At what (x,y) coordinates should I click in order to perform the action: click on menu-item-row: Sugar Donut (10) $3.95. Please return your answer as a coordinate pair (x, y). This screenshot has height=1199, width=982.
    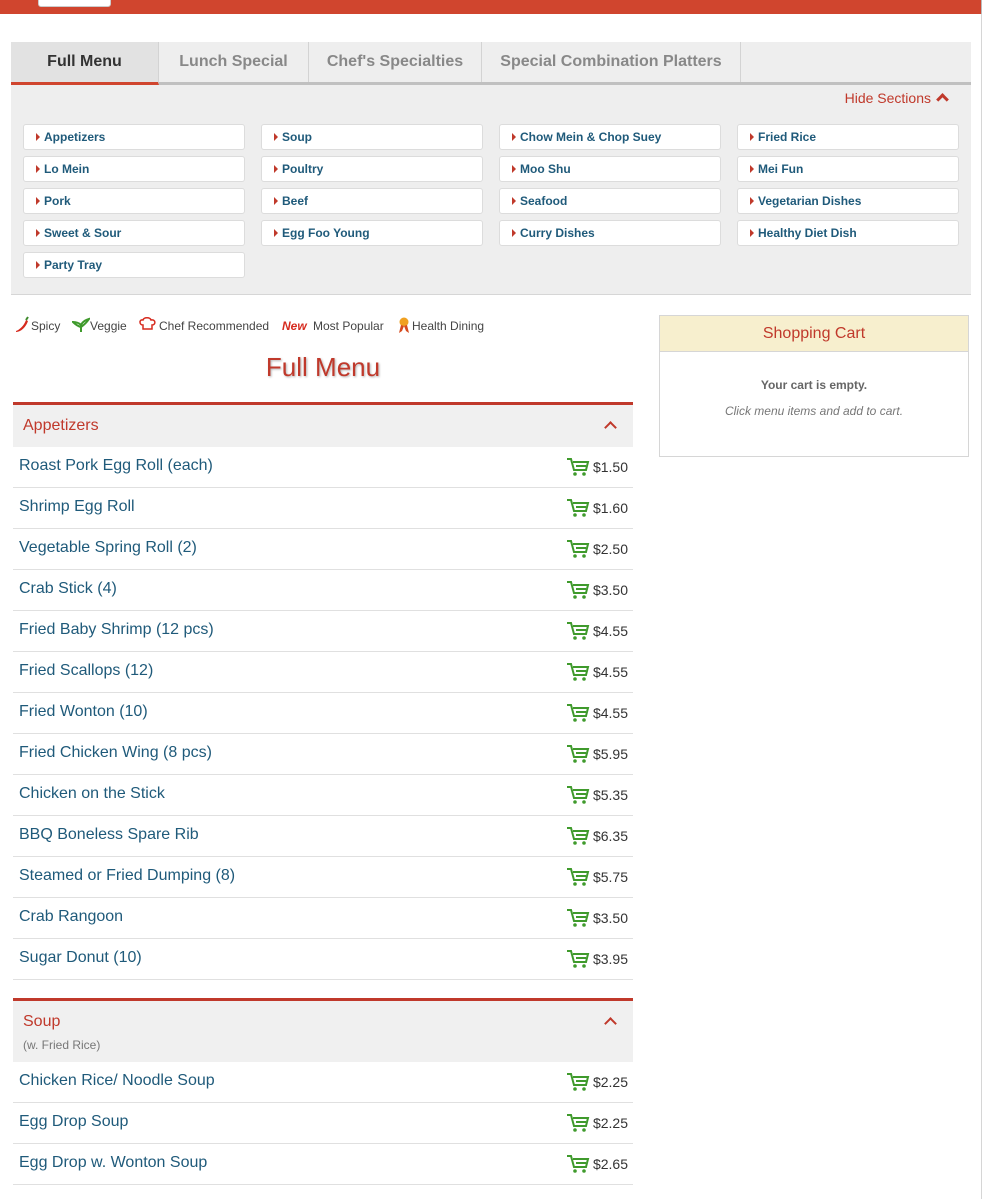
    Looking at the image, I should click on (323, 959).